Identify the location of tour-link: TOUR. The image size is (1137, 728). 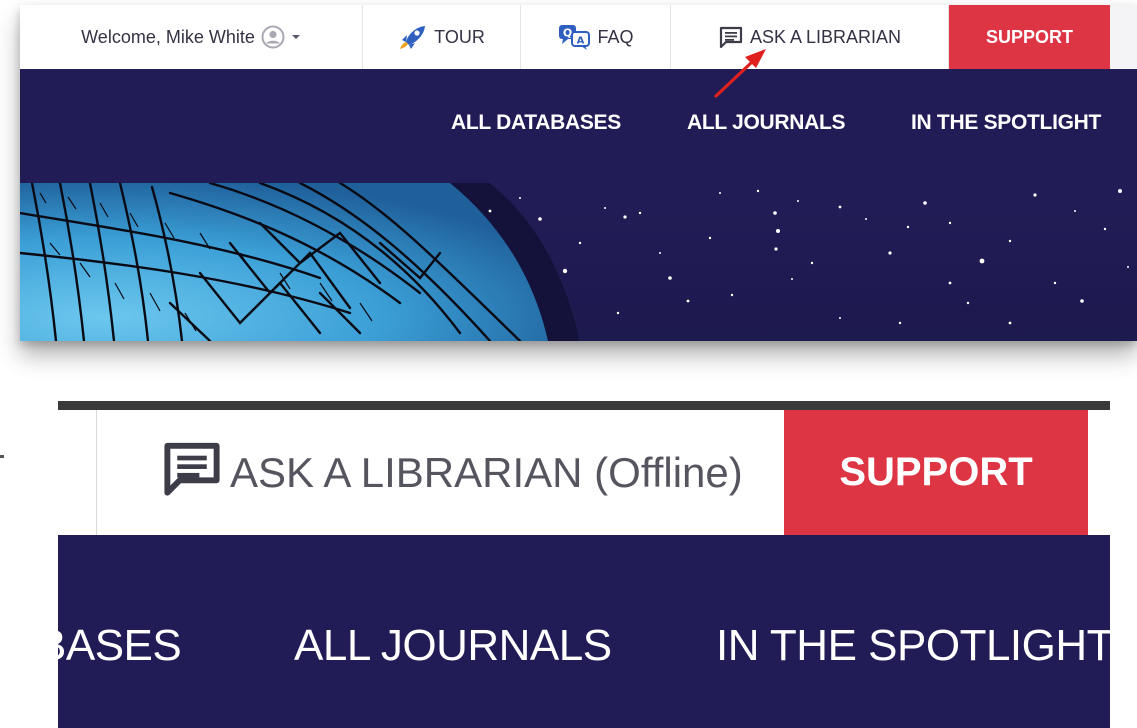
(442, 37).